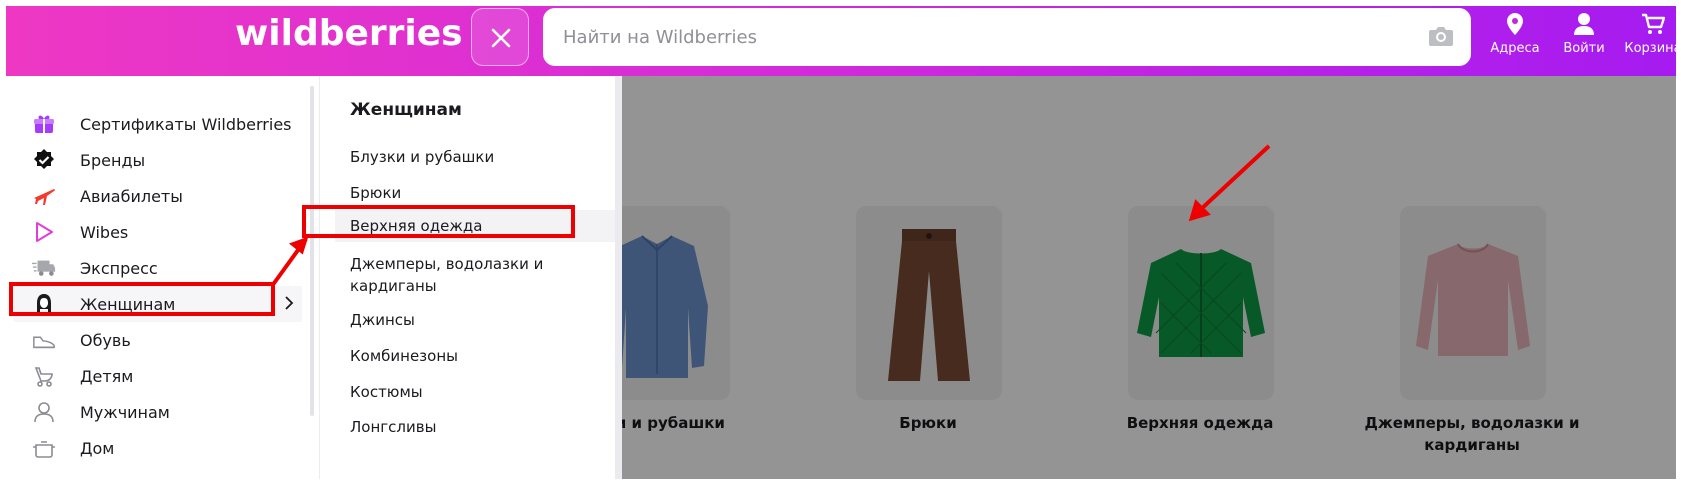 This screenshot has height=485, width=1681. What do you see at coordinates (1201, 303) in the screenshot?
I see `product-image-green-jacket` at bounding box center [1201, 303].